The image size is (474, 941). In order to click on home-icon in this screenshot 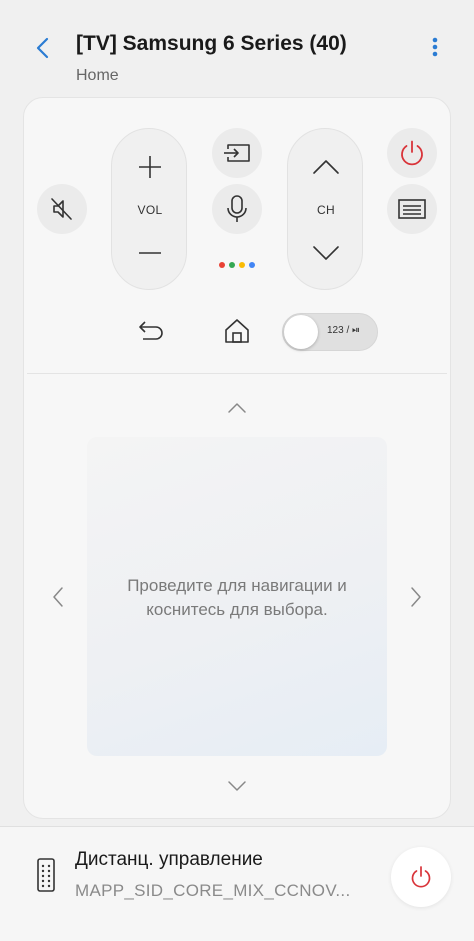, I will do `click(237, 331)`.